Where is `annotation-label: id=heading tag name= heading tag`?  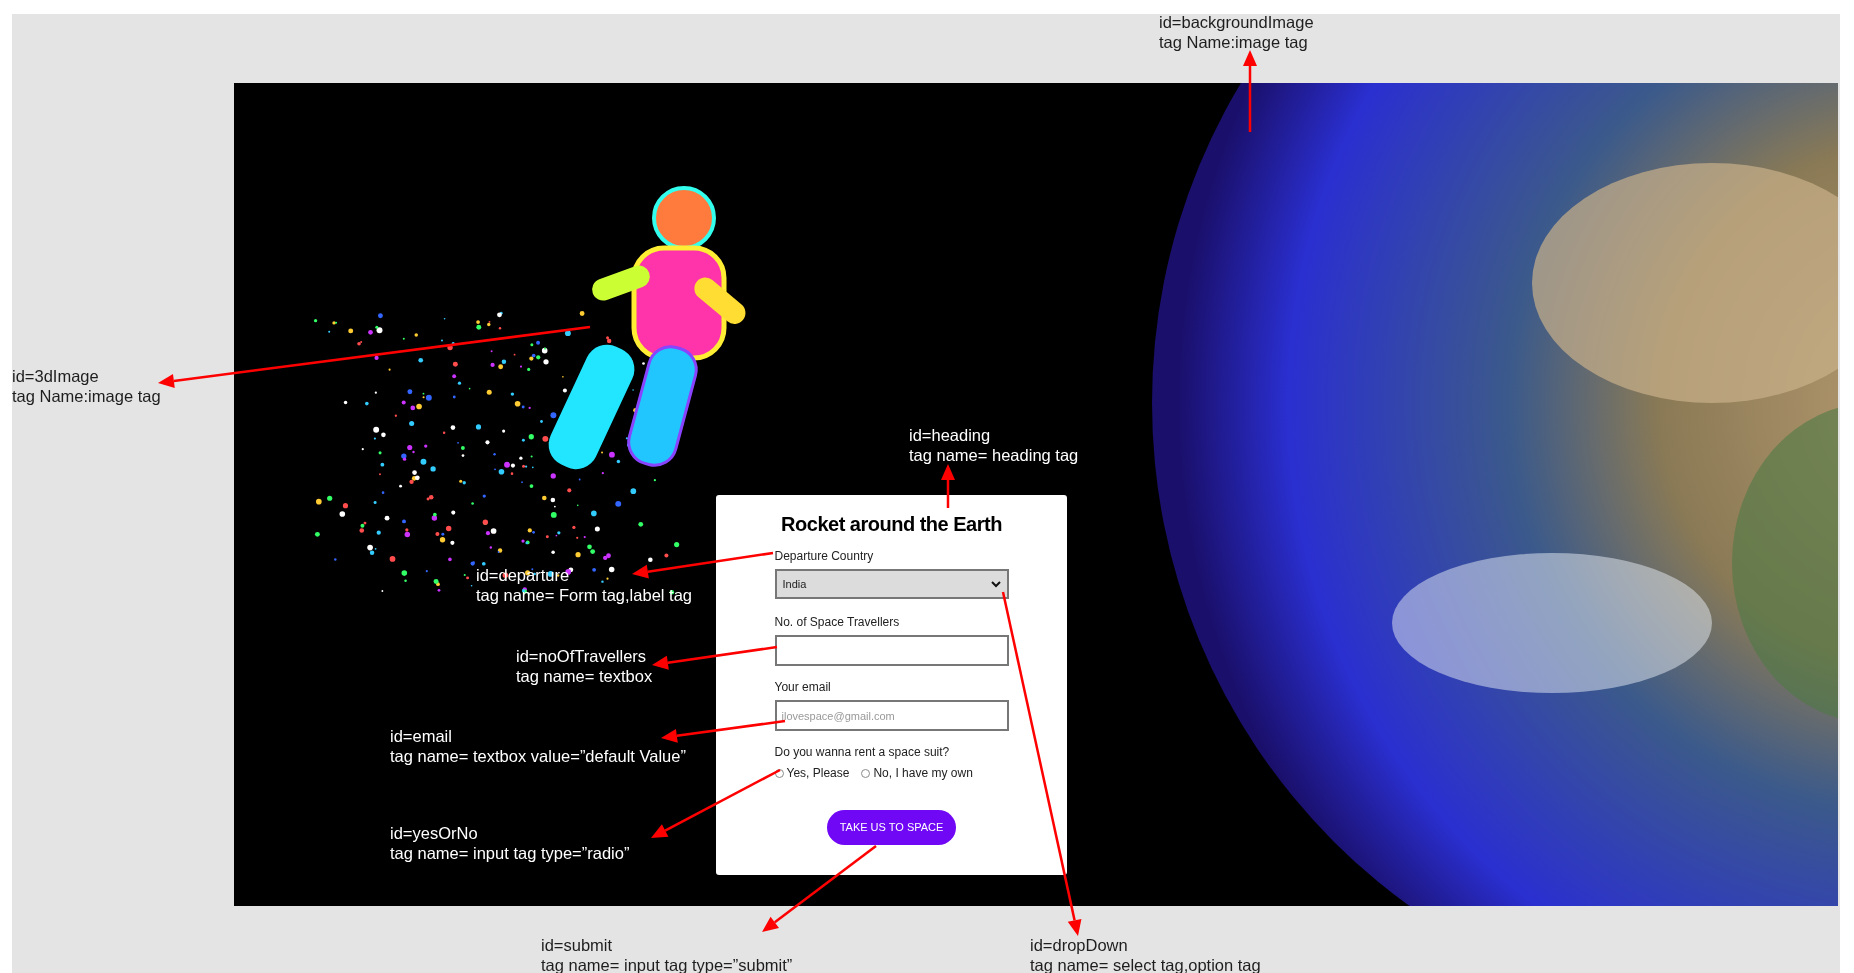
annotation-label: id=heading tag name= heading tag is located at coordinates (994, 445).